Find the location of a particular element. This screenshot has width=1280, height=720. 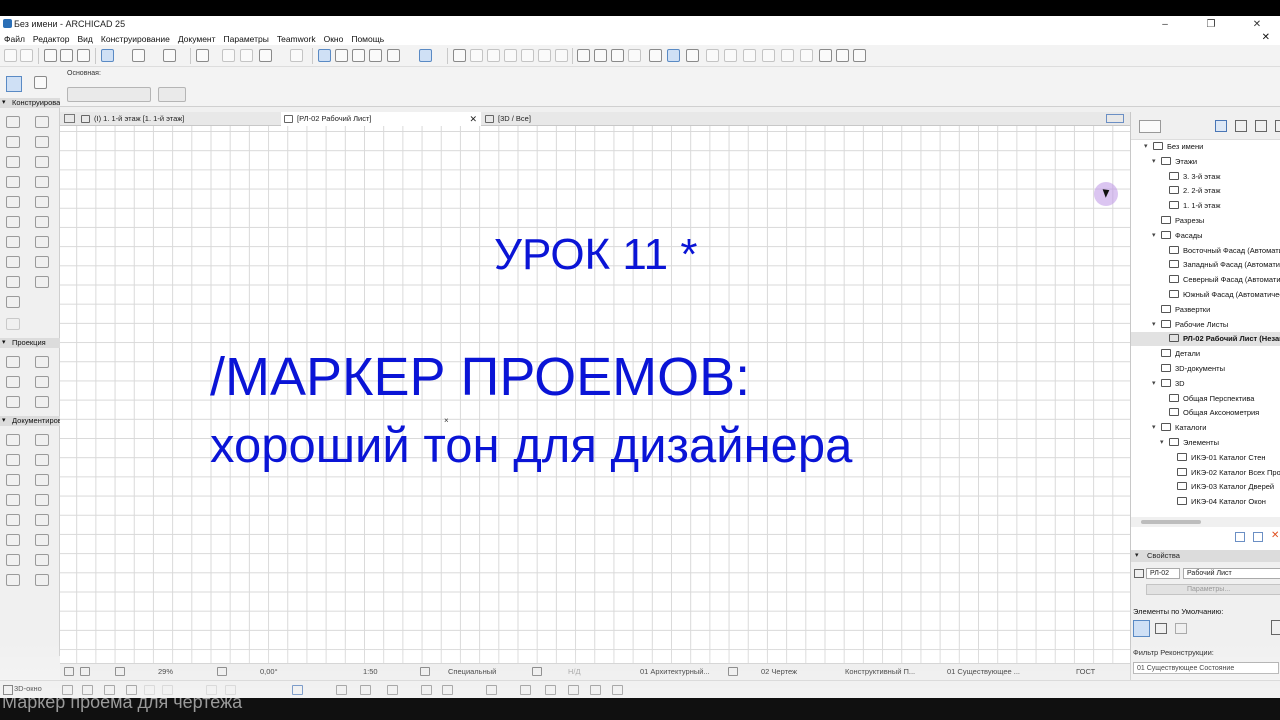

guide-lines-icon is located at coordinates (107, 55).